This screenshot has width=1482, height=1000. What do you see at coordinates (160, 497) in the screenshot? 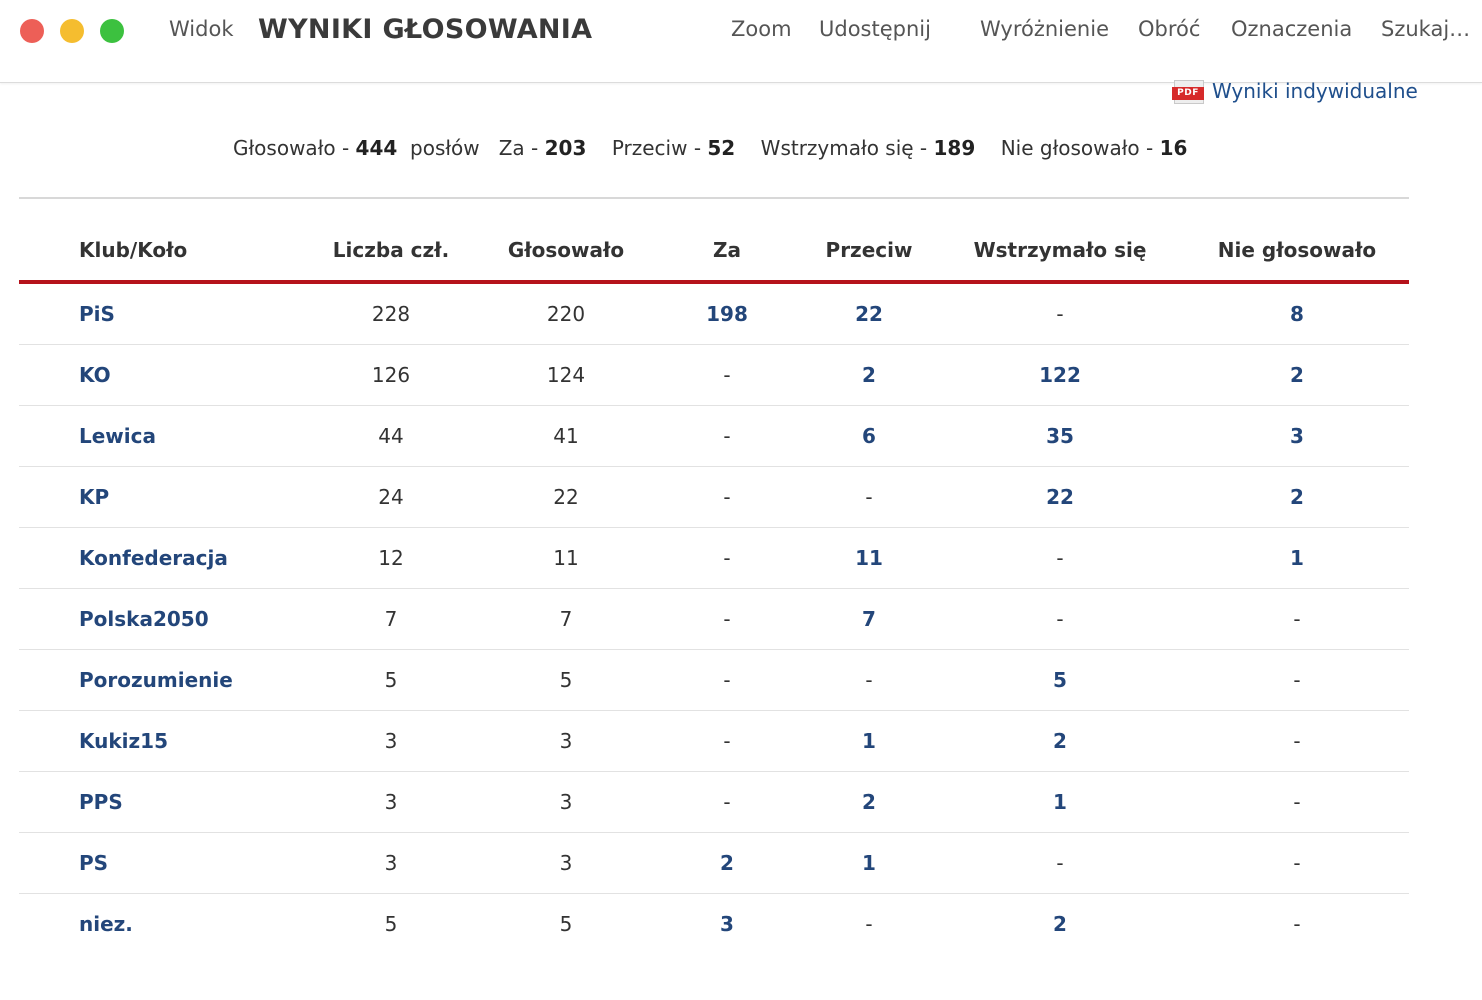
I see `cell-club: KP` at bounding box center [160, 497].